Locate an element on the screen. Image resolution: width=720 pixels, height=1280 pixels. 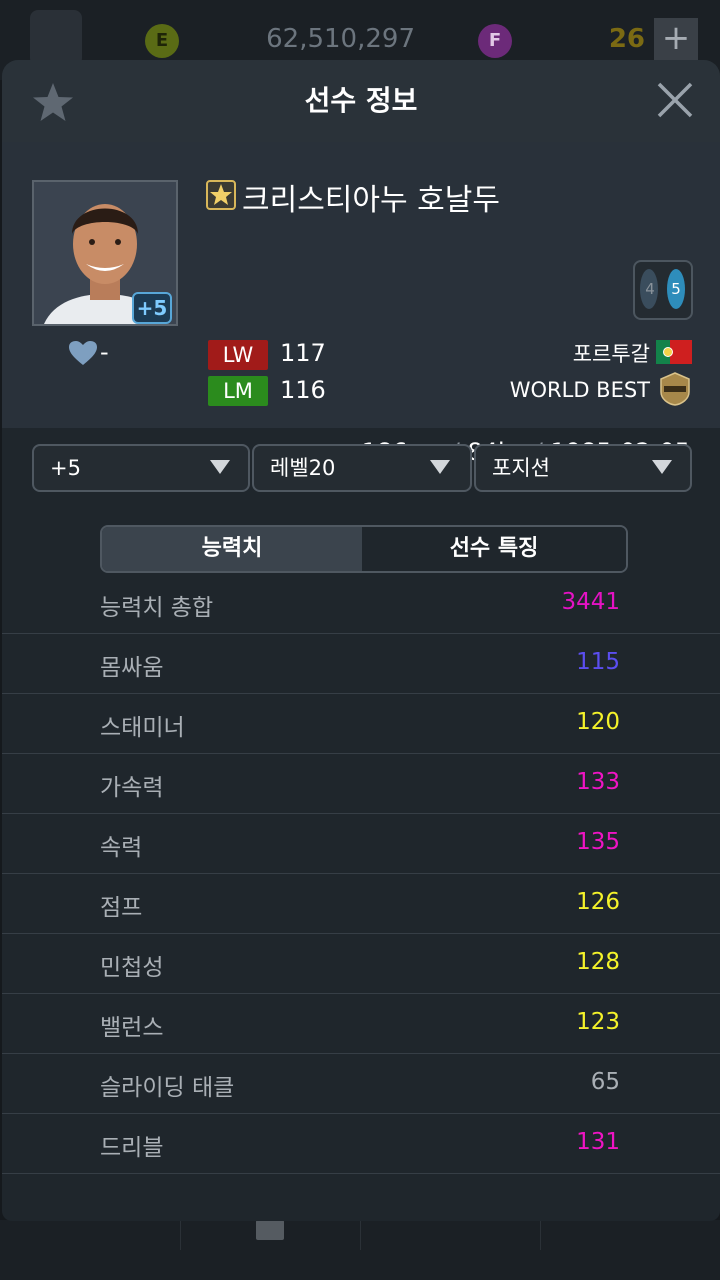
stat-value: 115 is located at coordinates (598, 662).